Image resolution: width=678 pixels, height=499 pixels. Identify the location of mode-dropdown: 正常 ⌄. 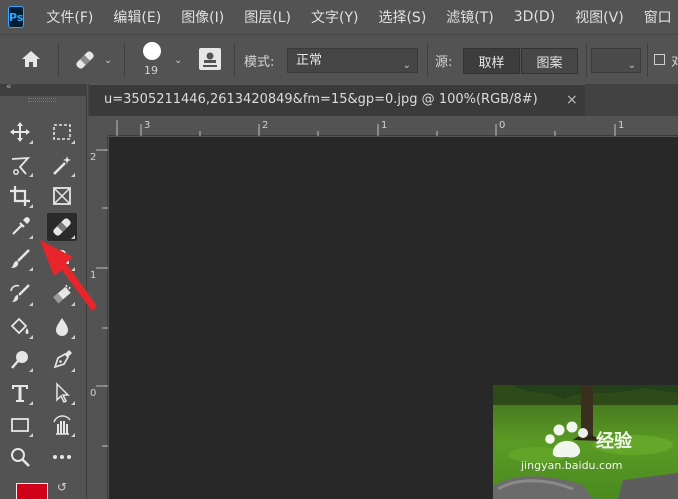
(352, 60).